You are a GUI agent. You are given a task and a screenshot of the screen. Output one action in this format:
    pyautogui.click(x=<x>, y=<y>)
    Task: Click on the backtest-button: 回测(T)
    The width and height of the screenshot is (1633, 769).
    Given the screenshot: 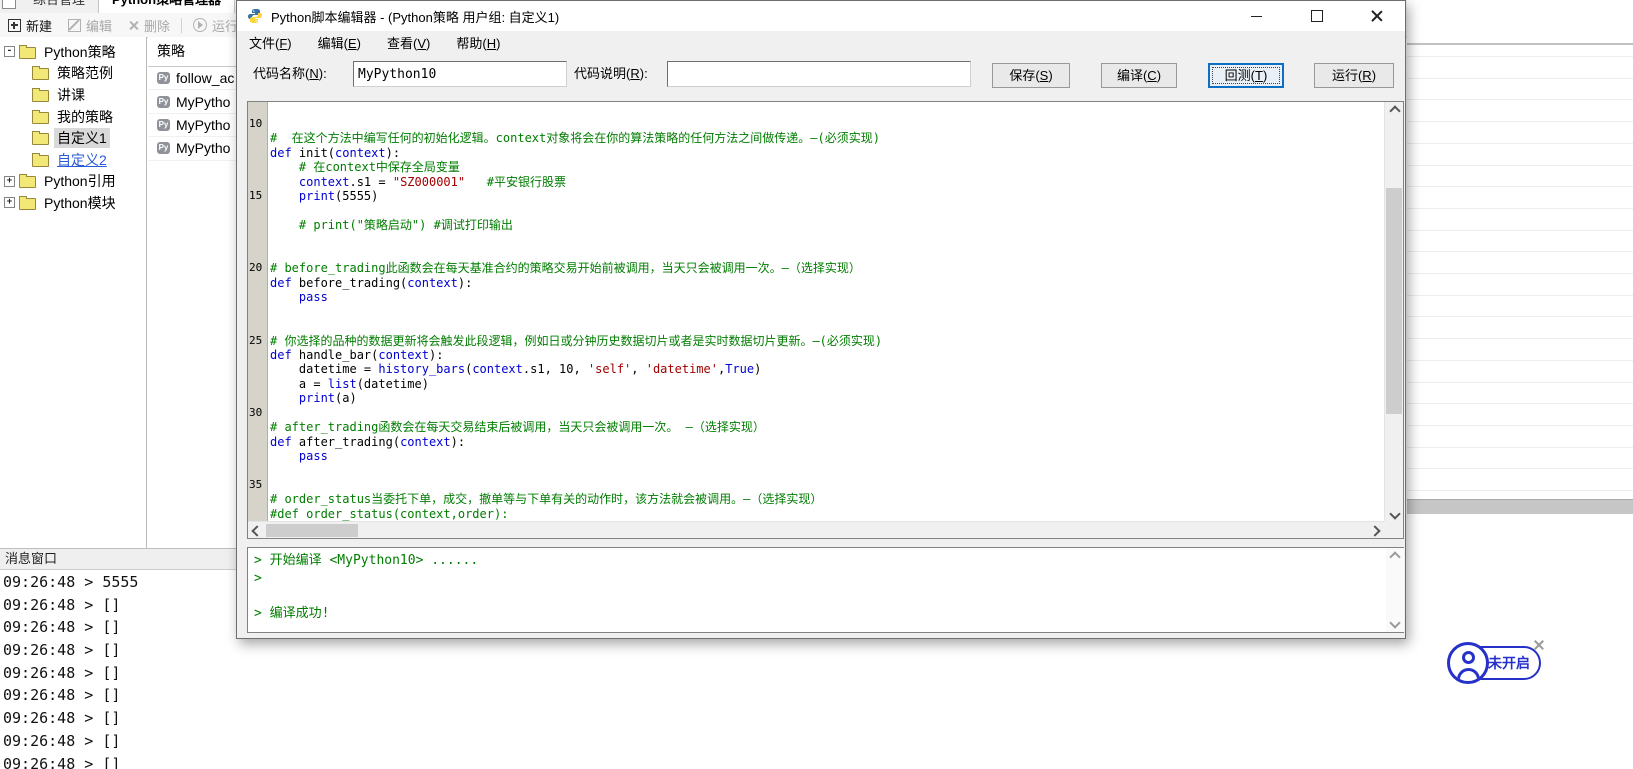 What is the action you would take?
    pyautogui.click(x=1246, y=75)
    